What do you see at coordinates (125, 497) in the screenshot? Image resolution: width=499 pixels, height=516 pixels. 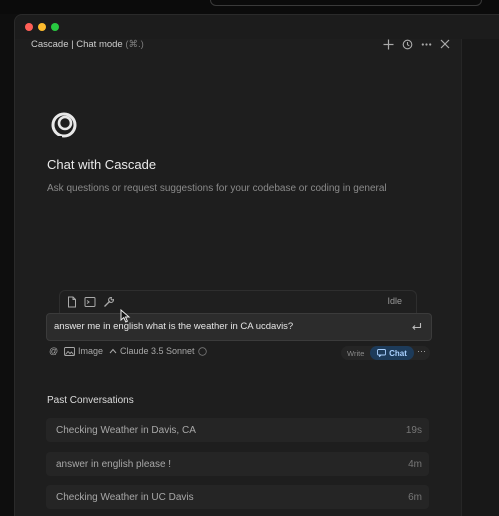 I see `conversation-title: Checking Weather in UC Davis` at bounding box center [125, 497].